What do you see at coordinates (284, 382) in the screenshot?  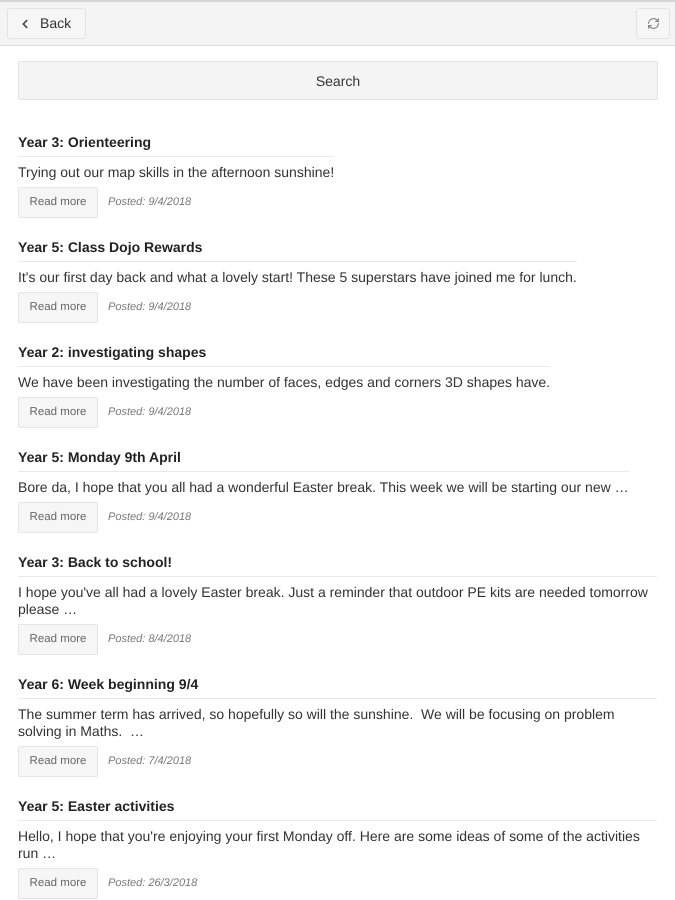 I see `post-excerpt: We have been investigating the number of faces, edges and corners 3D shapes have.` at bounding box center [284, 382].